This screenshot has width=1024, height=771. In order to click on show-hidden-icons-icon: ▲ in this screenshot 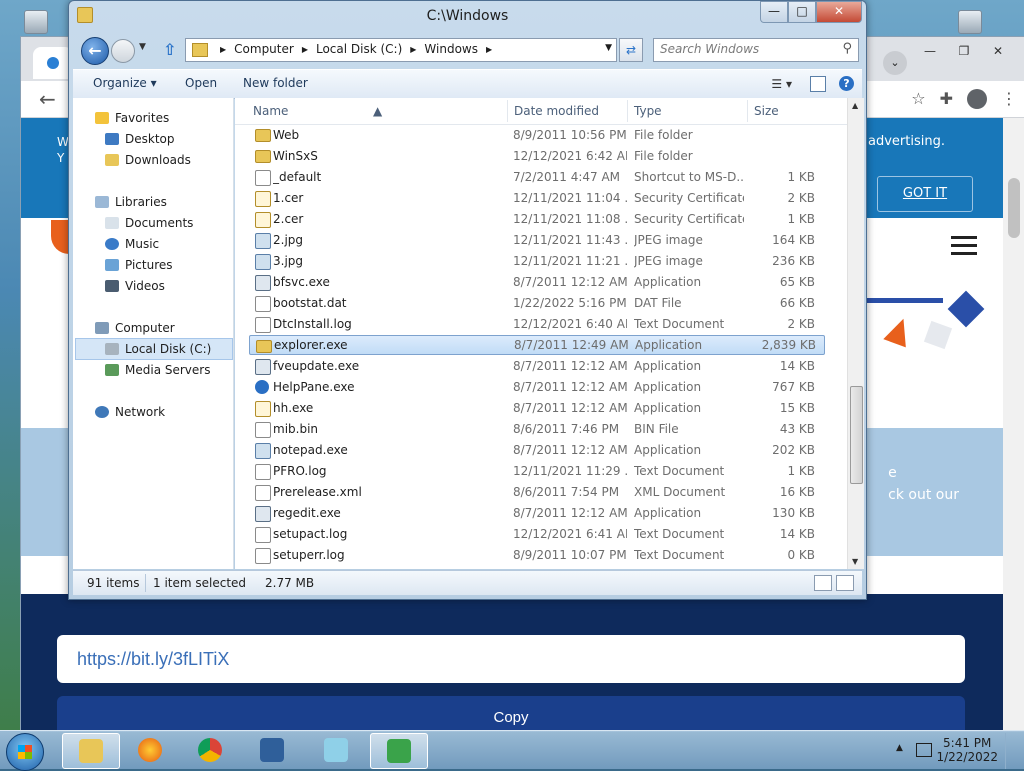, I will do `click(899, 748)`.